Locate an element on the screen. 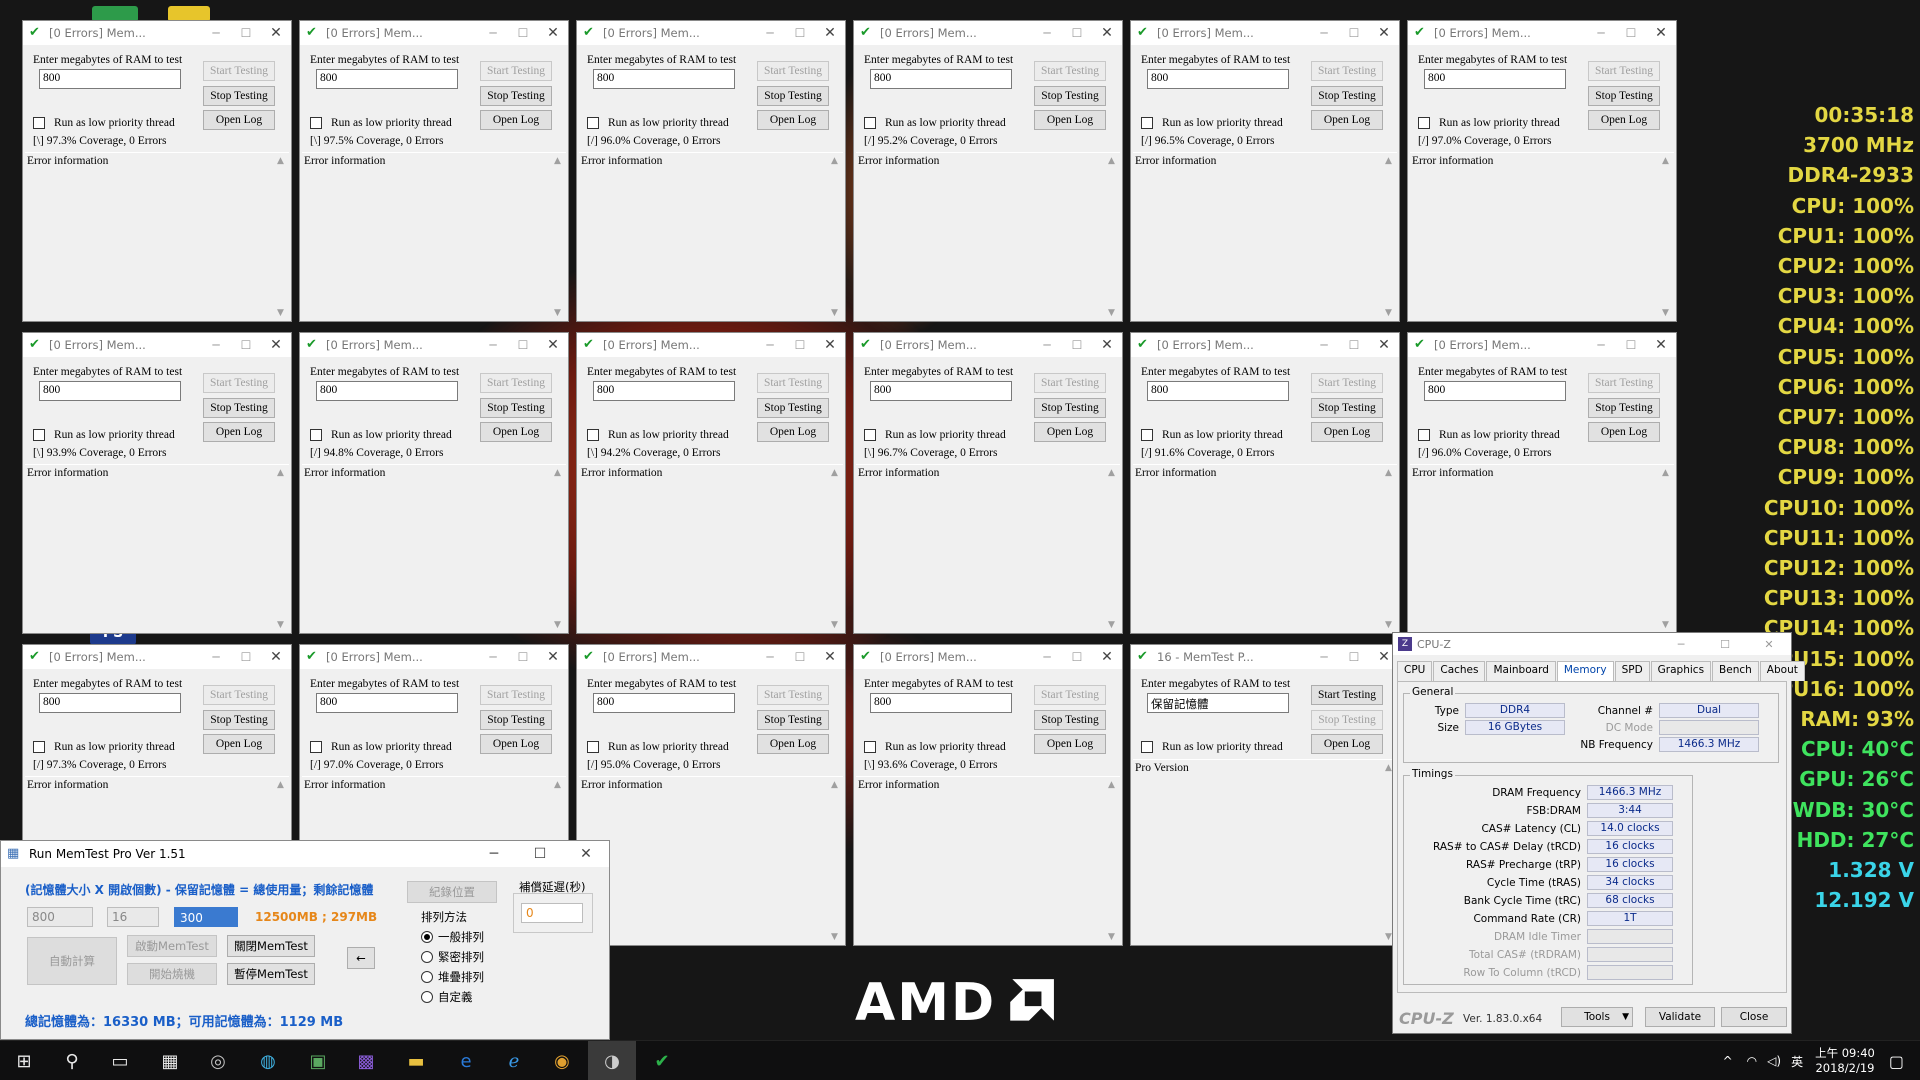  ram-input: 保留記憶體 is located at coordinates (1218, 703).